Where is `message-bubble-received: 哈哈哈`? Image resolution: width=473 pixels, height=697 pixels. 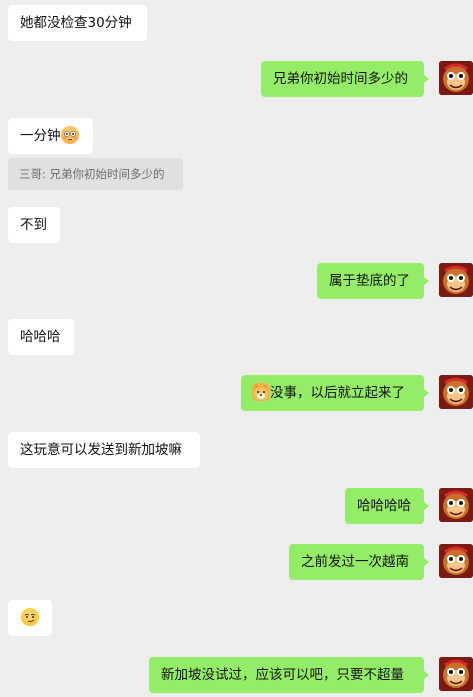 message-bubble-received: 哈哈哈 is located at coordinates (41, 337).